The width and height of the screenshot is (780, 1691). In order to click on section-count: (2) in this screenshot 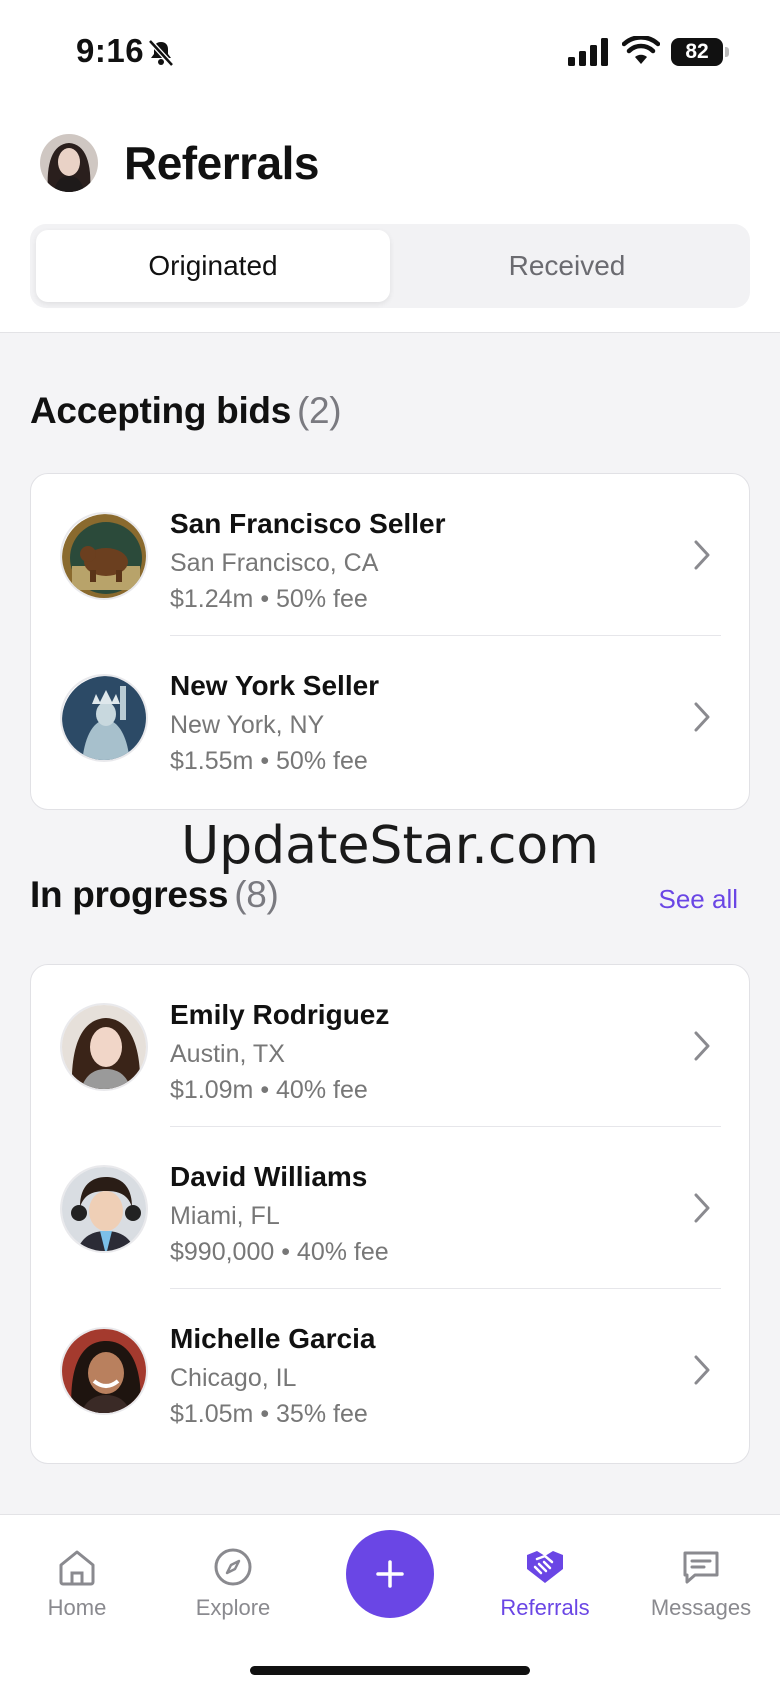, I will do `click(319, 410)`.